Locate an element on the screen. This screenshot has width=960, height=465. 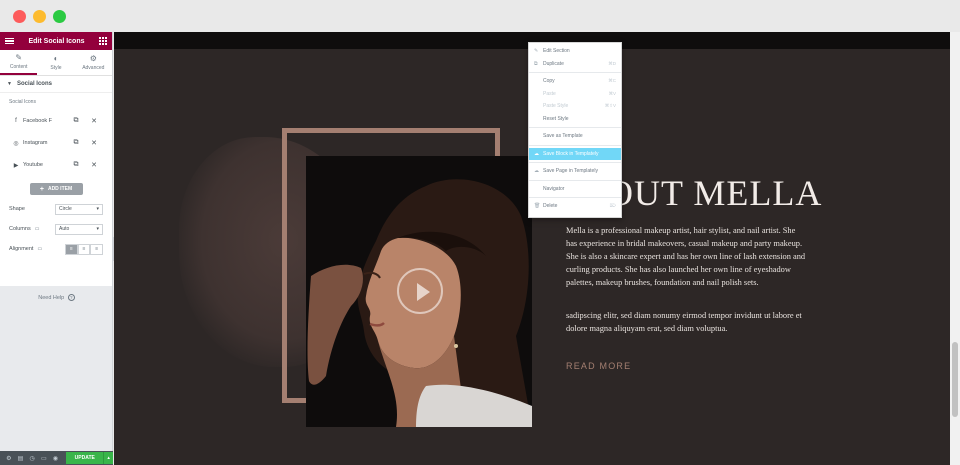
half-circle-icon: ◐ is located at coordinates (56, 58).